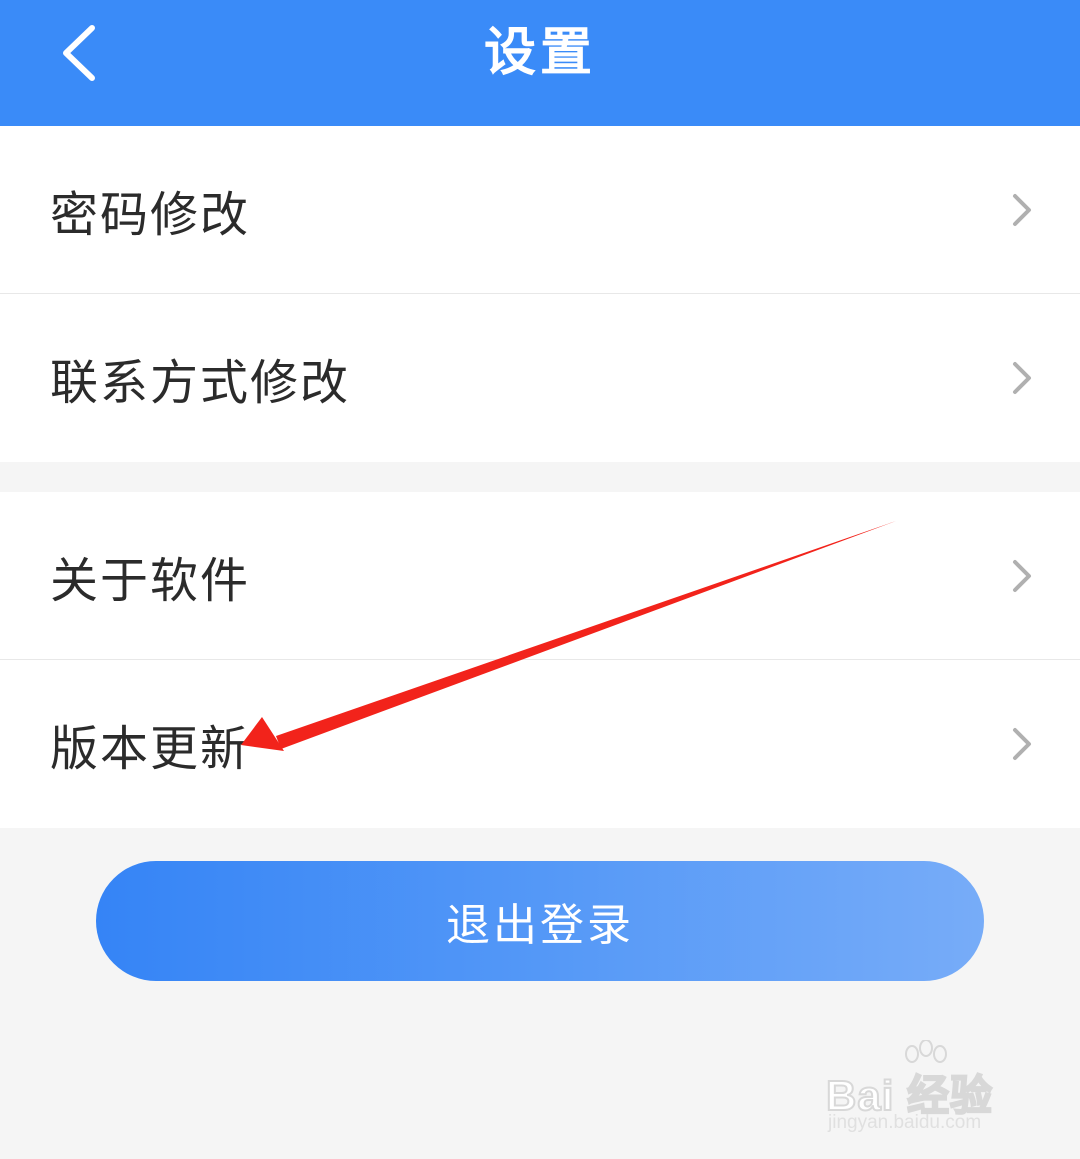 Image resolution: width=1080 pixels, height=1159 pixels. I want to click on settings-item-label: 关于软件, so click(150, 580).